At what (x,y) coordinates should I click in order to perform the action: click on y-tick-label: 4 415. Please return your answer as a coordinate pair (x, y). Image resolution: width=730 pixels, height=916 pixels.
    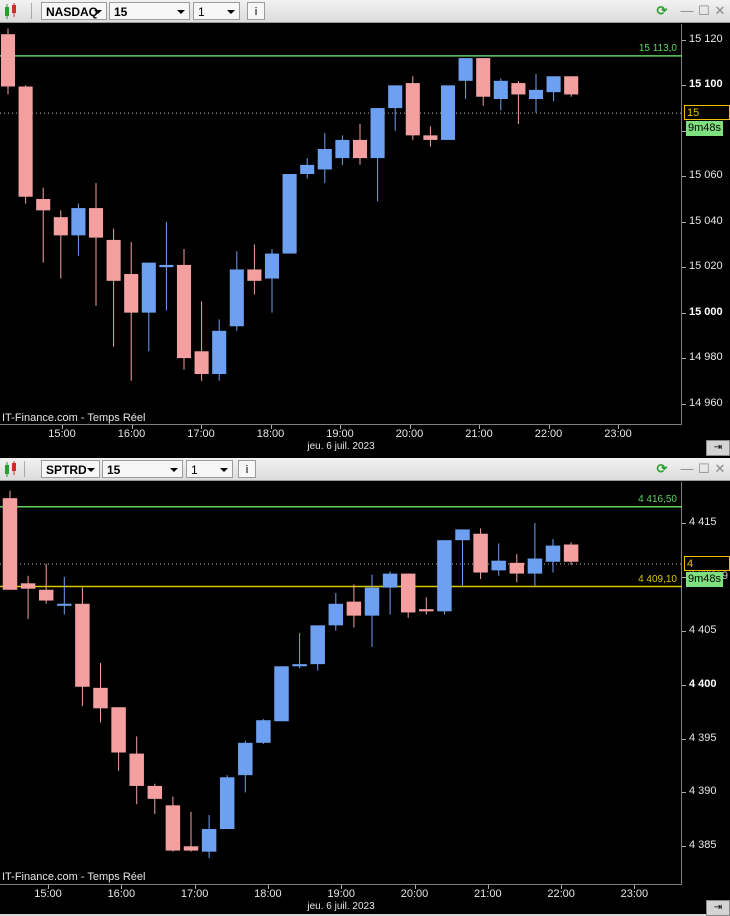
    Looking at the image, I should click on (703, 521).